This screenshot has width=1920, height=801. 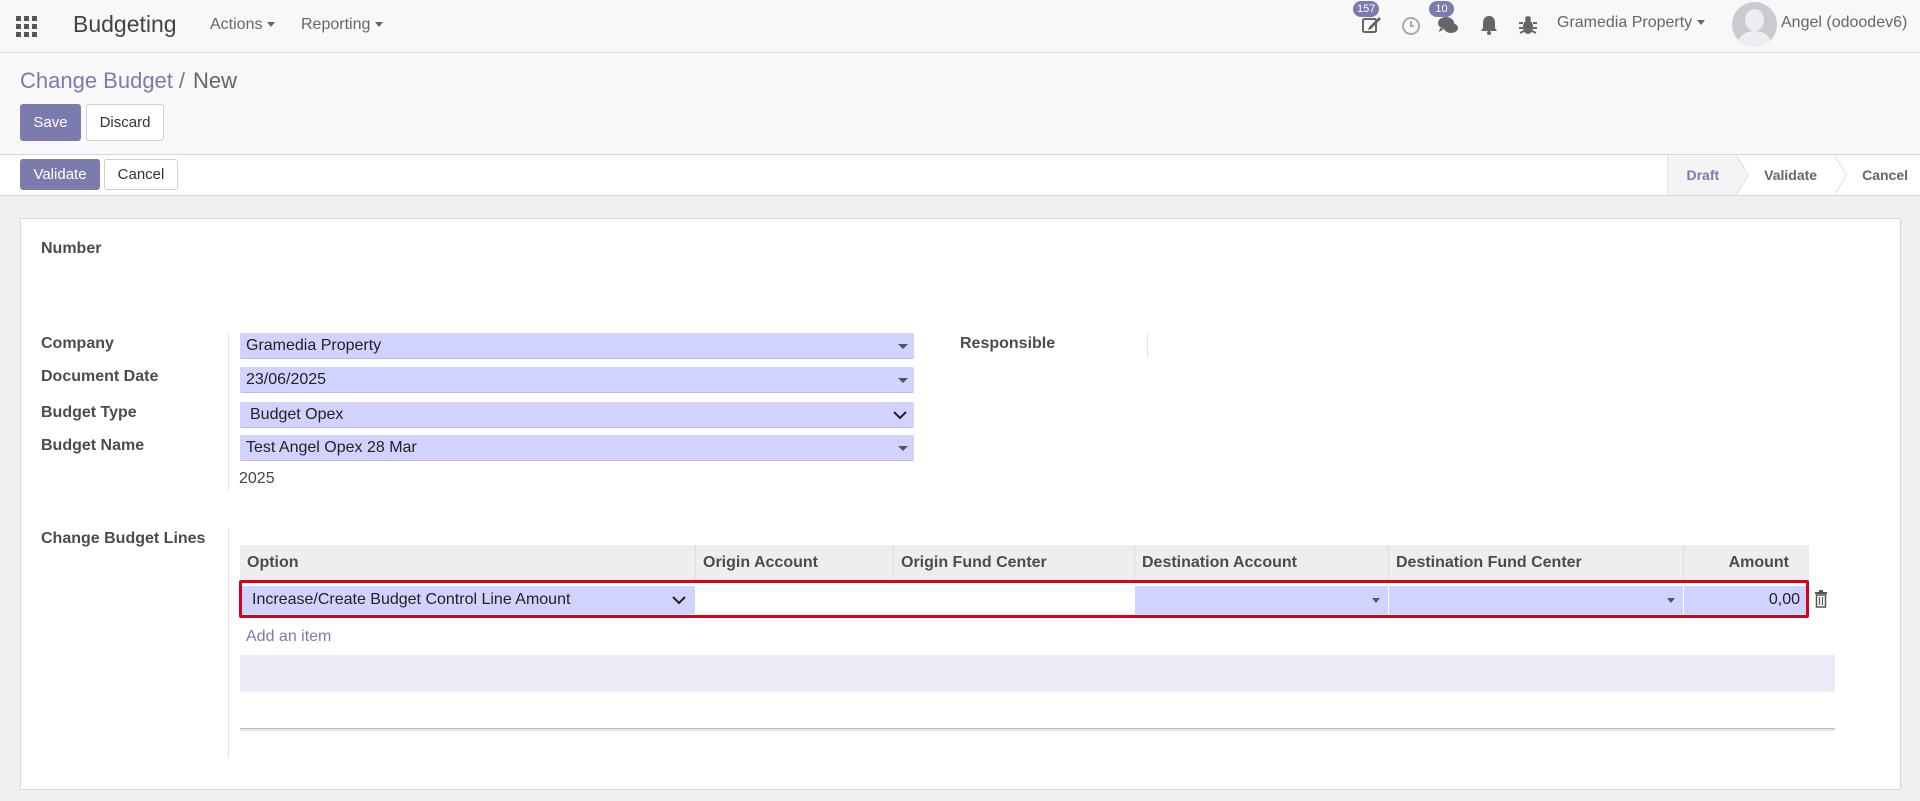 I want to click on responsible-divider, so click(x=1147, y=345).